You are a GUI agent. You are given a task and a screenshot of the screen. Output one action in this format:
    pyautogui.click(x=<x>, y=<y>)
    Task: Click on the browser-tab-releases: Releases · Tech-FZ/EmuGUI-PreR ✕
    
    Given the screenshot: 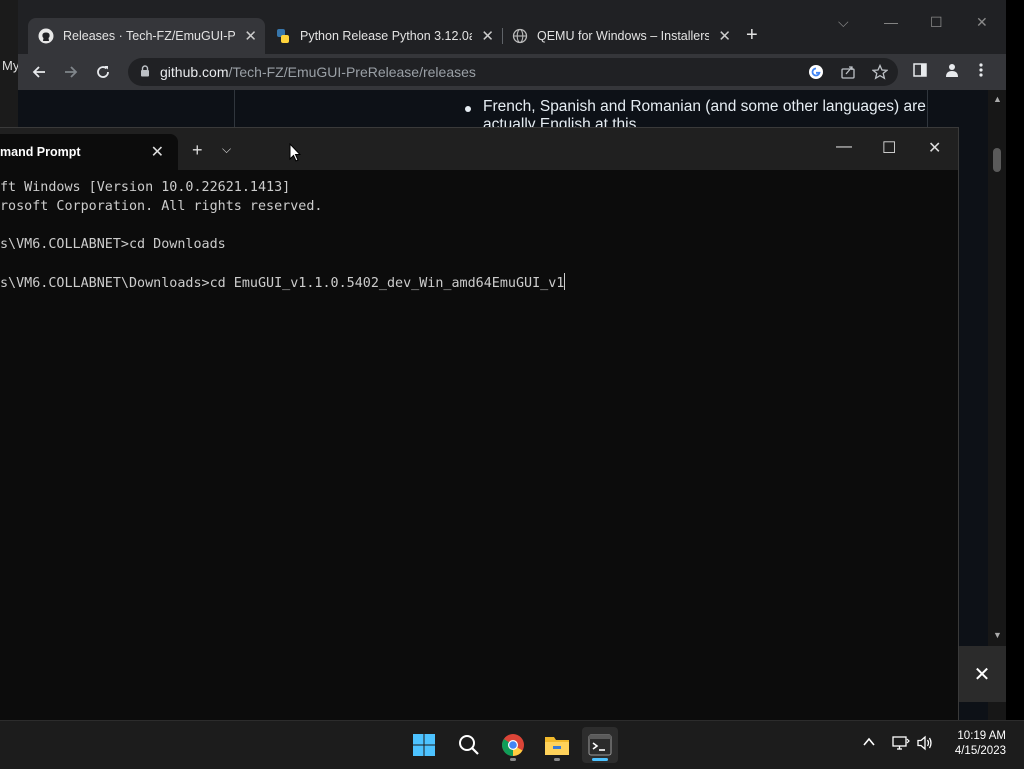 What is the action you would take?
    pyautogui.click(x=146, y=36)
    